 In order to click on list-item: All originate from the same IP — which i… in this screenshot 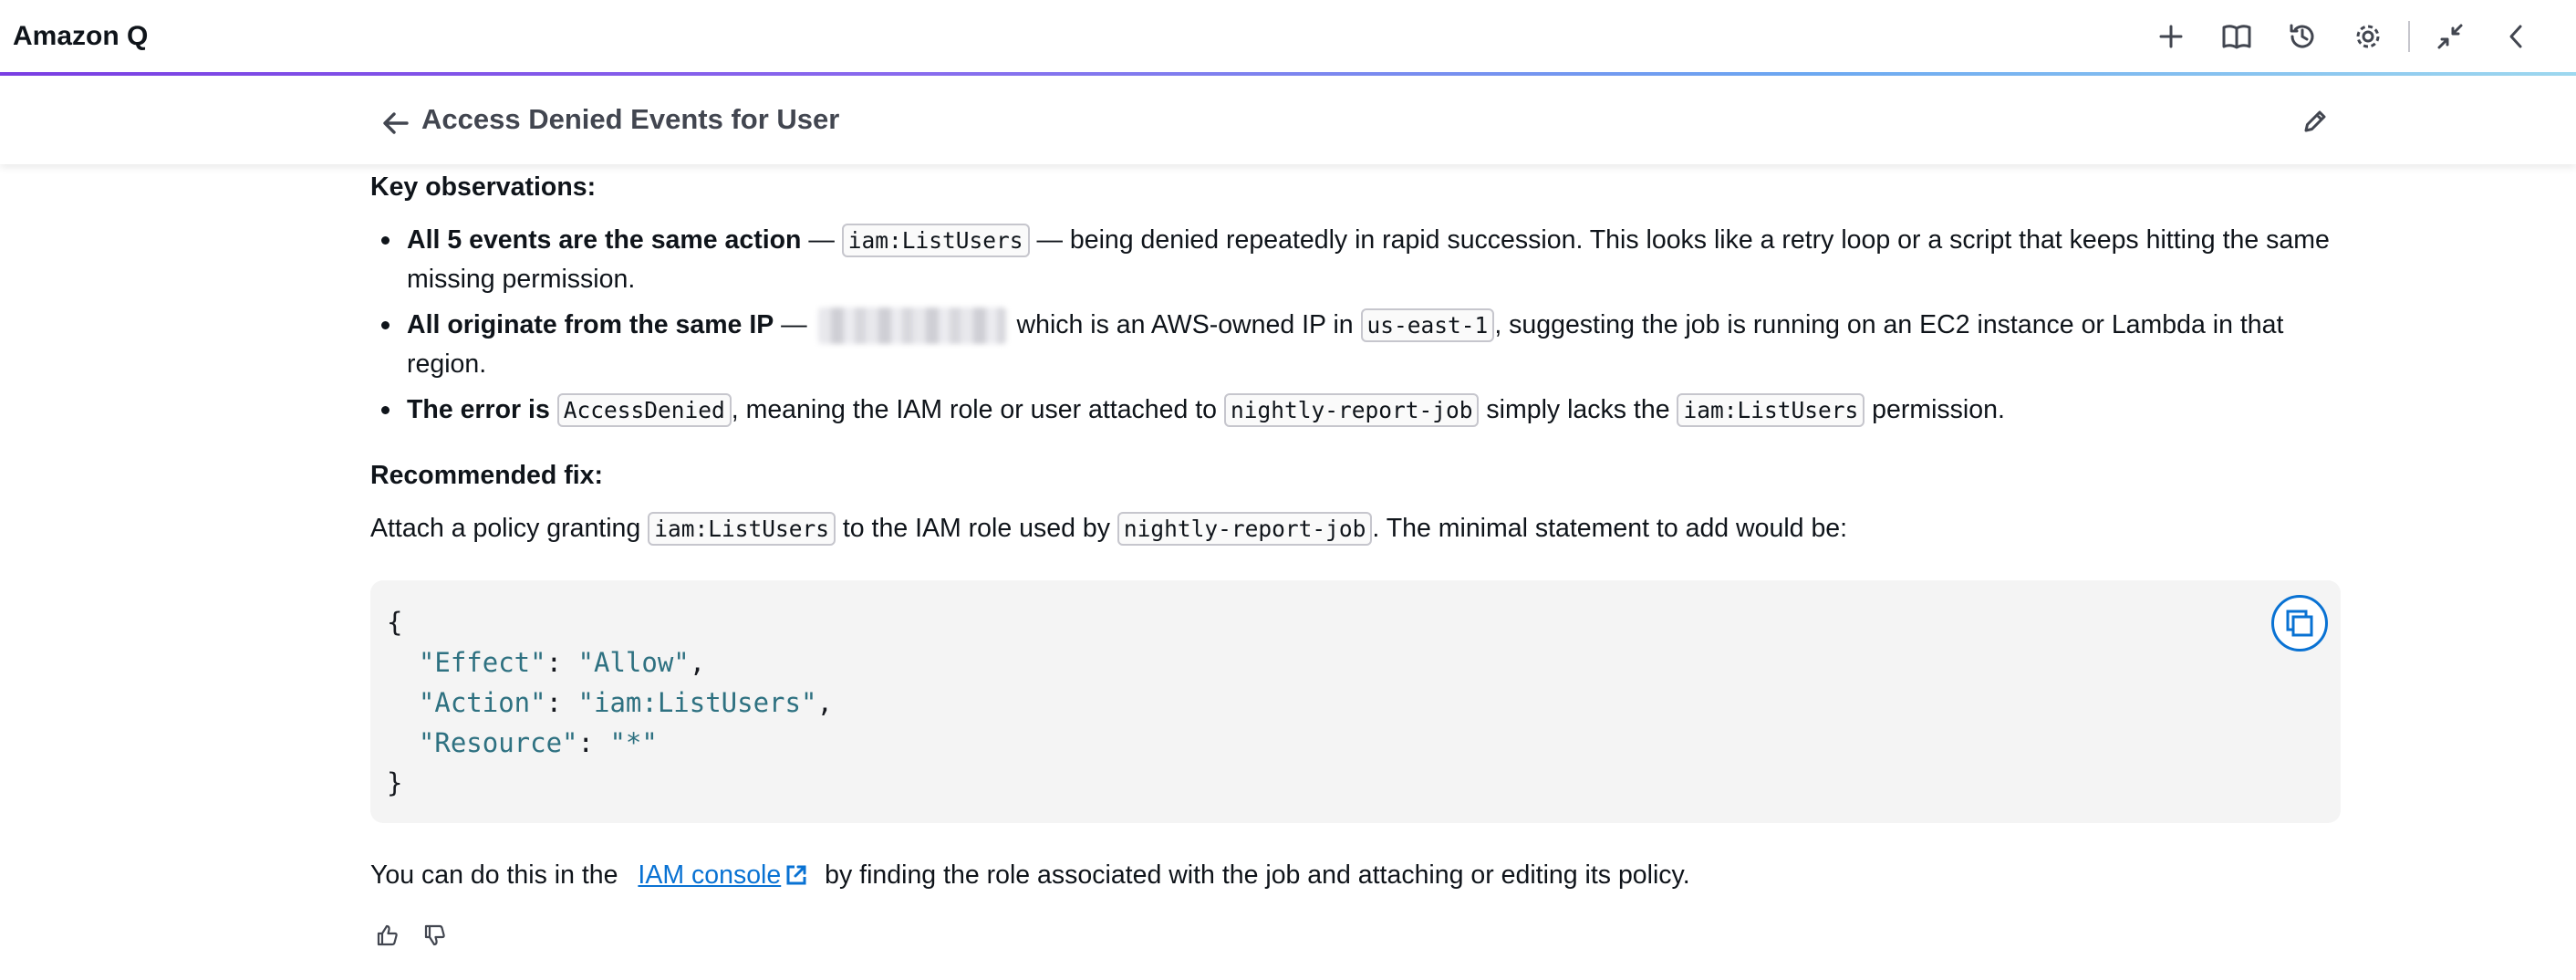, I will do `click(1355, 345)`.